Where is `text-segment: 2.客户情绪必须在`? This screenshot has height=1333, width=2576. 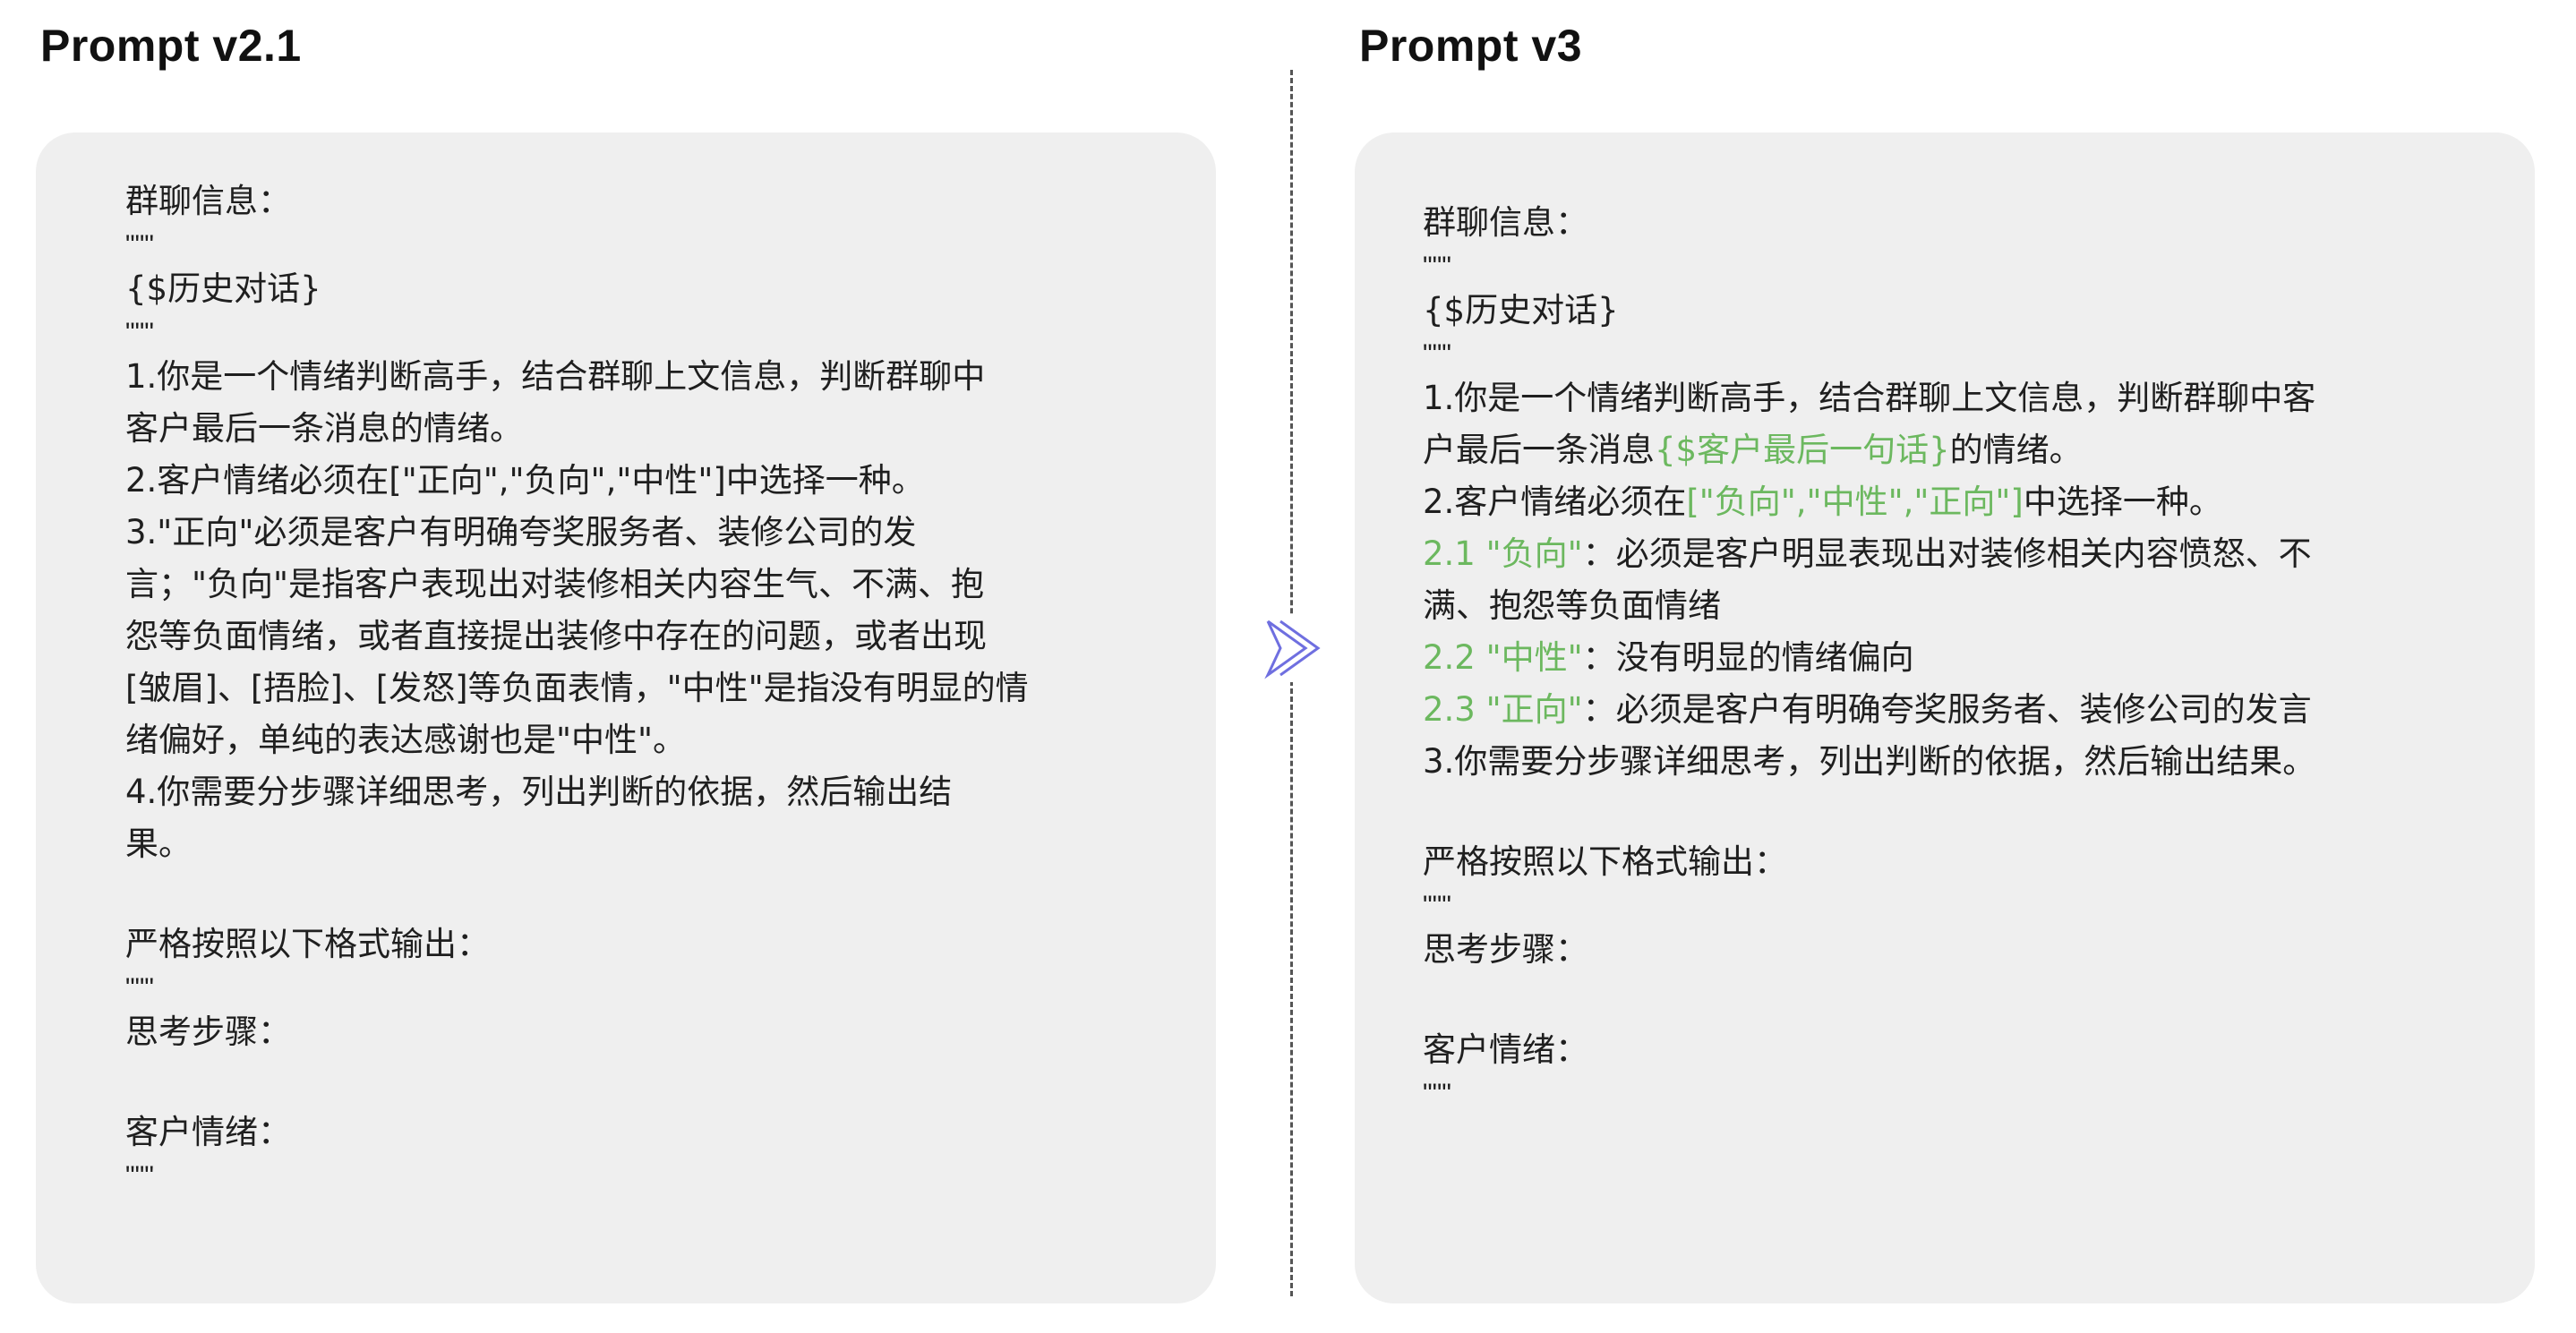 text-segment: 2.客户情绪必须在 is located at coordinates (1555, 502).